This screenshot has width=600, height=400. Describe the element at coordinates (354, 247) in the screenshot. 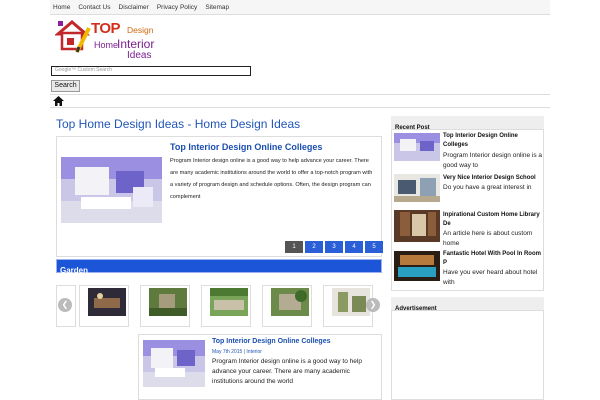

I see `pager-item-4: 4` at that location.